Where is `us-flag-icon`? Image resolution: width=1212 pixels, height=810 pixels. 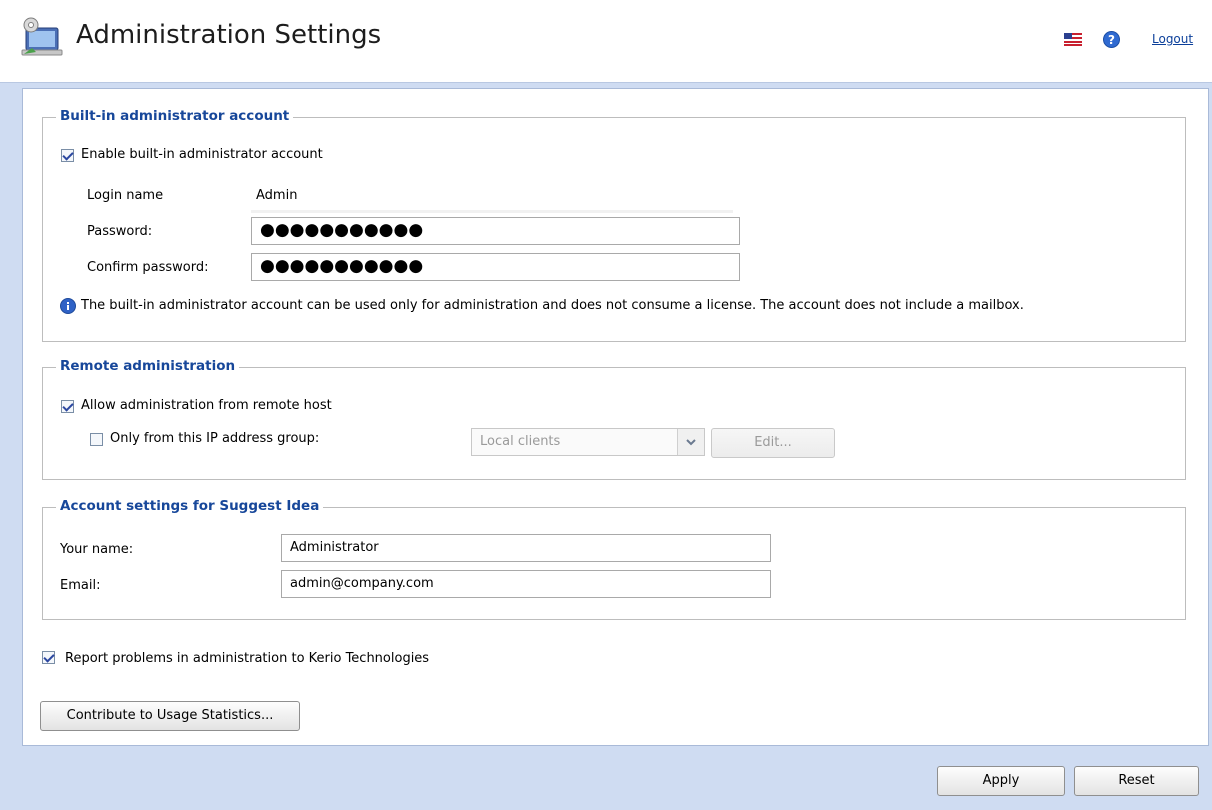
us-flag-icon is located at coordinates (1073, 39).